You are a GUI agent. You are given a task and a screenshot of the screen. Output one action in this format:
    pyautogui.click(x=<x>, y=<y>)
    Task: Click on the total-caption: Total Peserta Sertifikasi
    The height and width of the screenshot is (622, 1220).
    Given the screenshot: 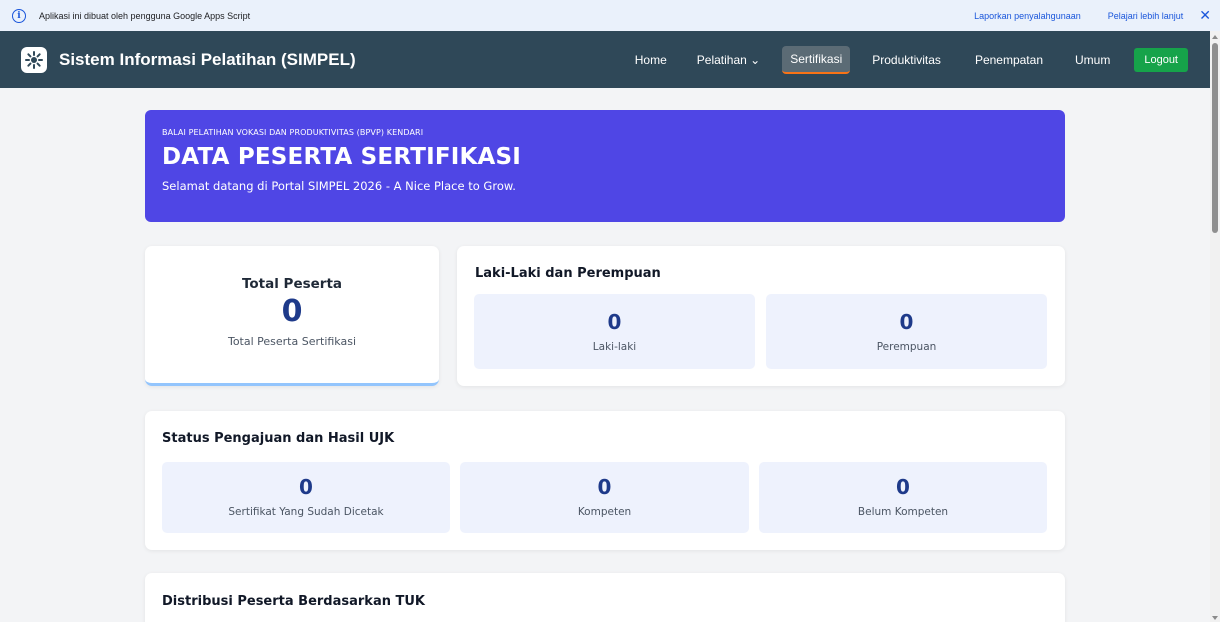 What is the action you would take?
    pyautogui.click(x=292, y=341)
    